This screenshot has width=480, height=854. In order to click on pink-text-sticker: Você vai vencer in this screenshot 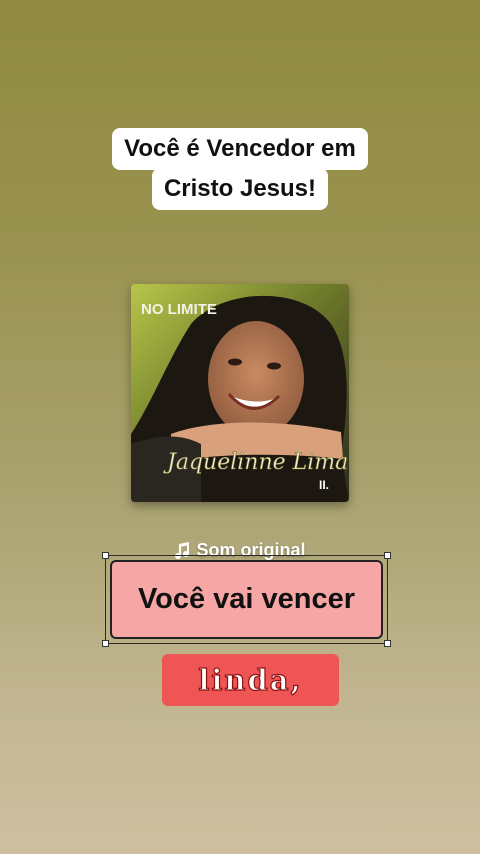, I will do `click(246, 599)`.